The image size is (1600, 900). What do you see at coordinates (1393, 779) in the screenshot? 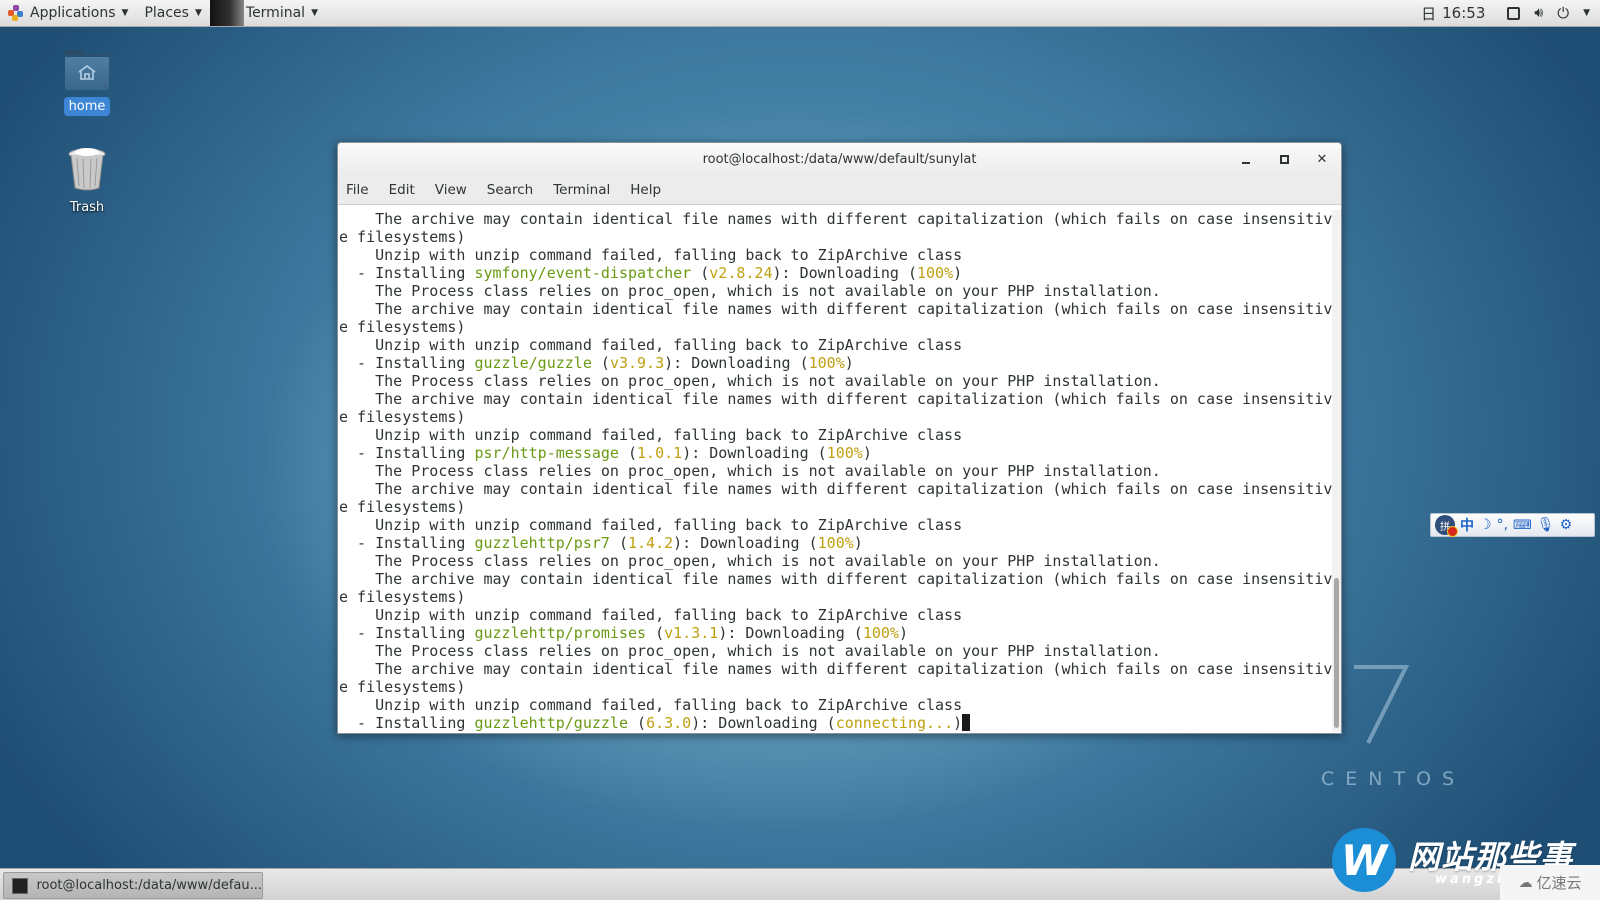
I see `centos-wordmark: CENTOS` at bounding box center [1393, 779].